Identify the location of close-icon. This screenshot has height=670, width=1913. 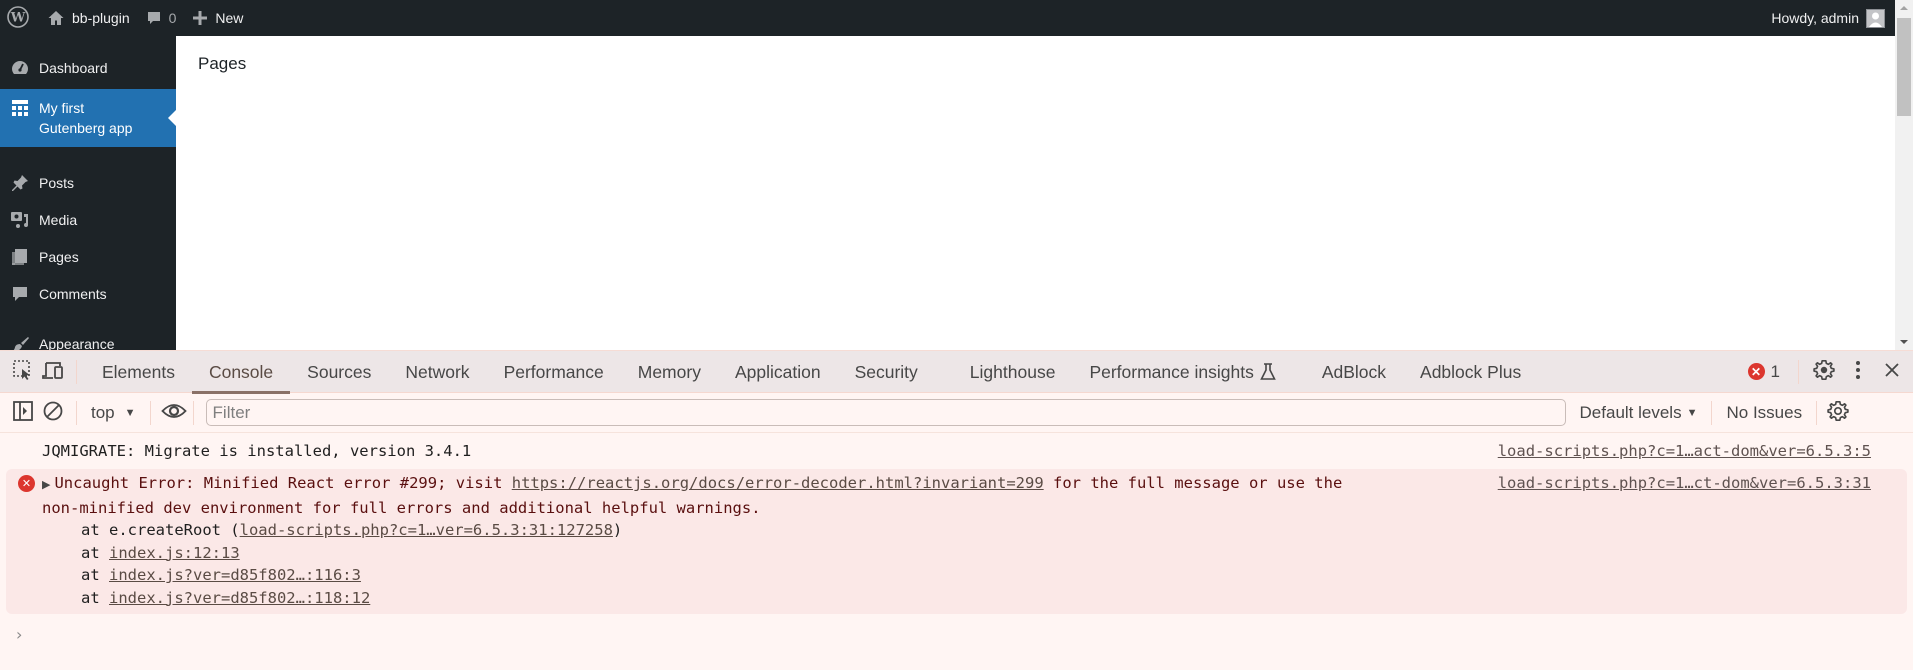
(1892, 372).